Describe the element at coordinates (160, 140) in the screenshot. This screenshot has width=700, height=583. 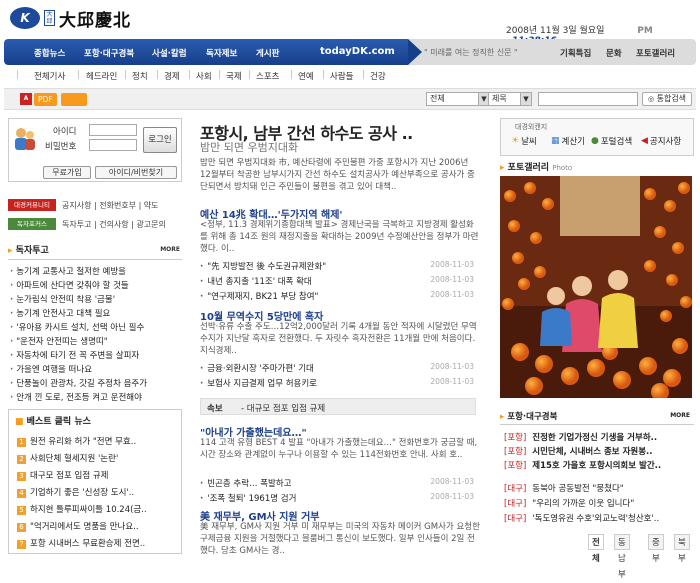
I see `login-button: 로그인` at that location.